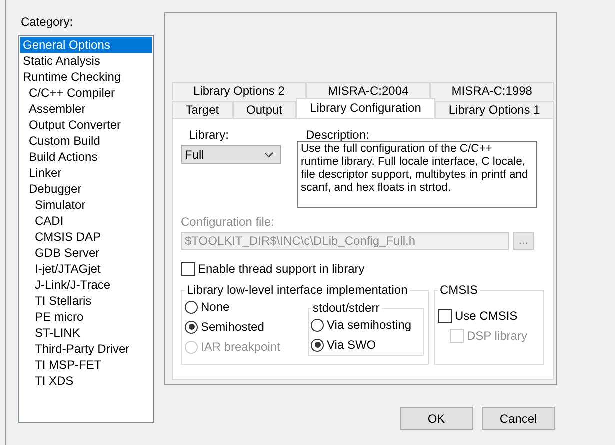 Image resolution: width=615 pixels, height=445 pixels. Describe the element at coordinates (209, 135) in the screenshot. I see `library-label: Library:` at that location.